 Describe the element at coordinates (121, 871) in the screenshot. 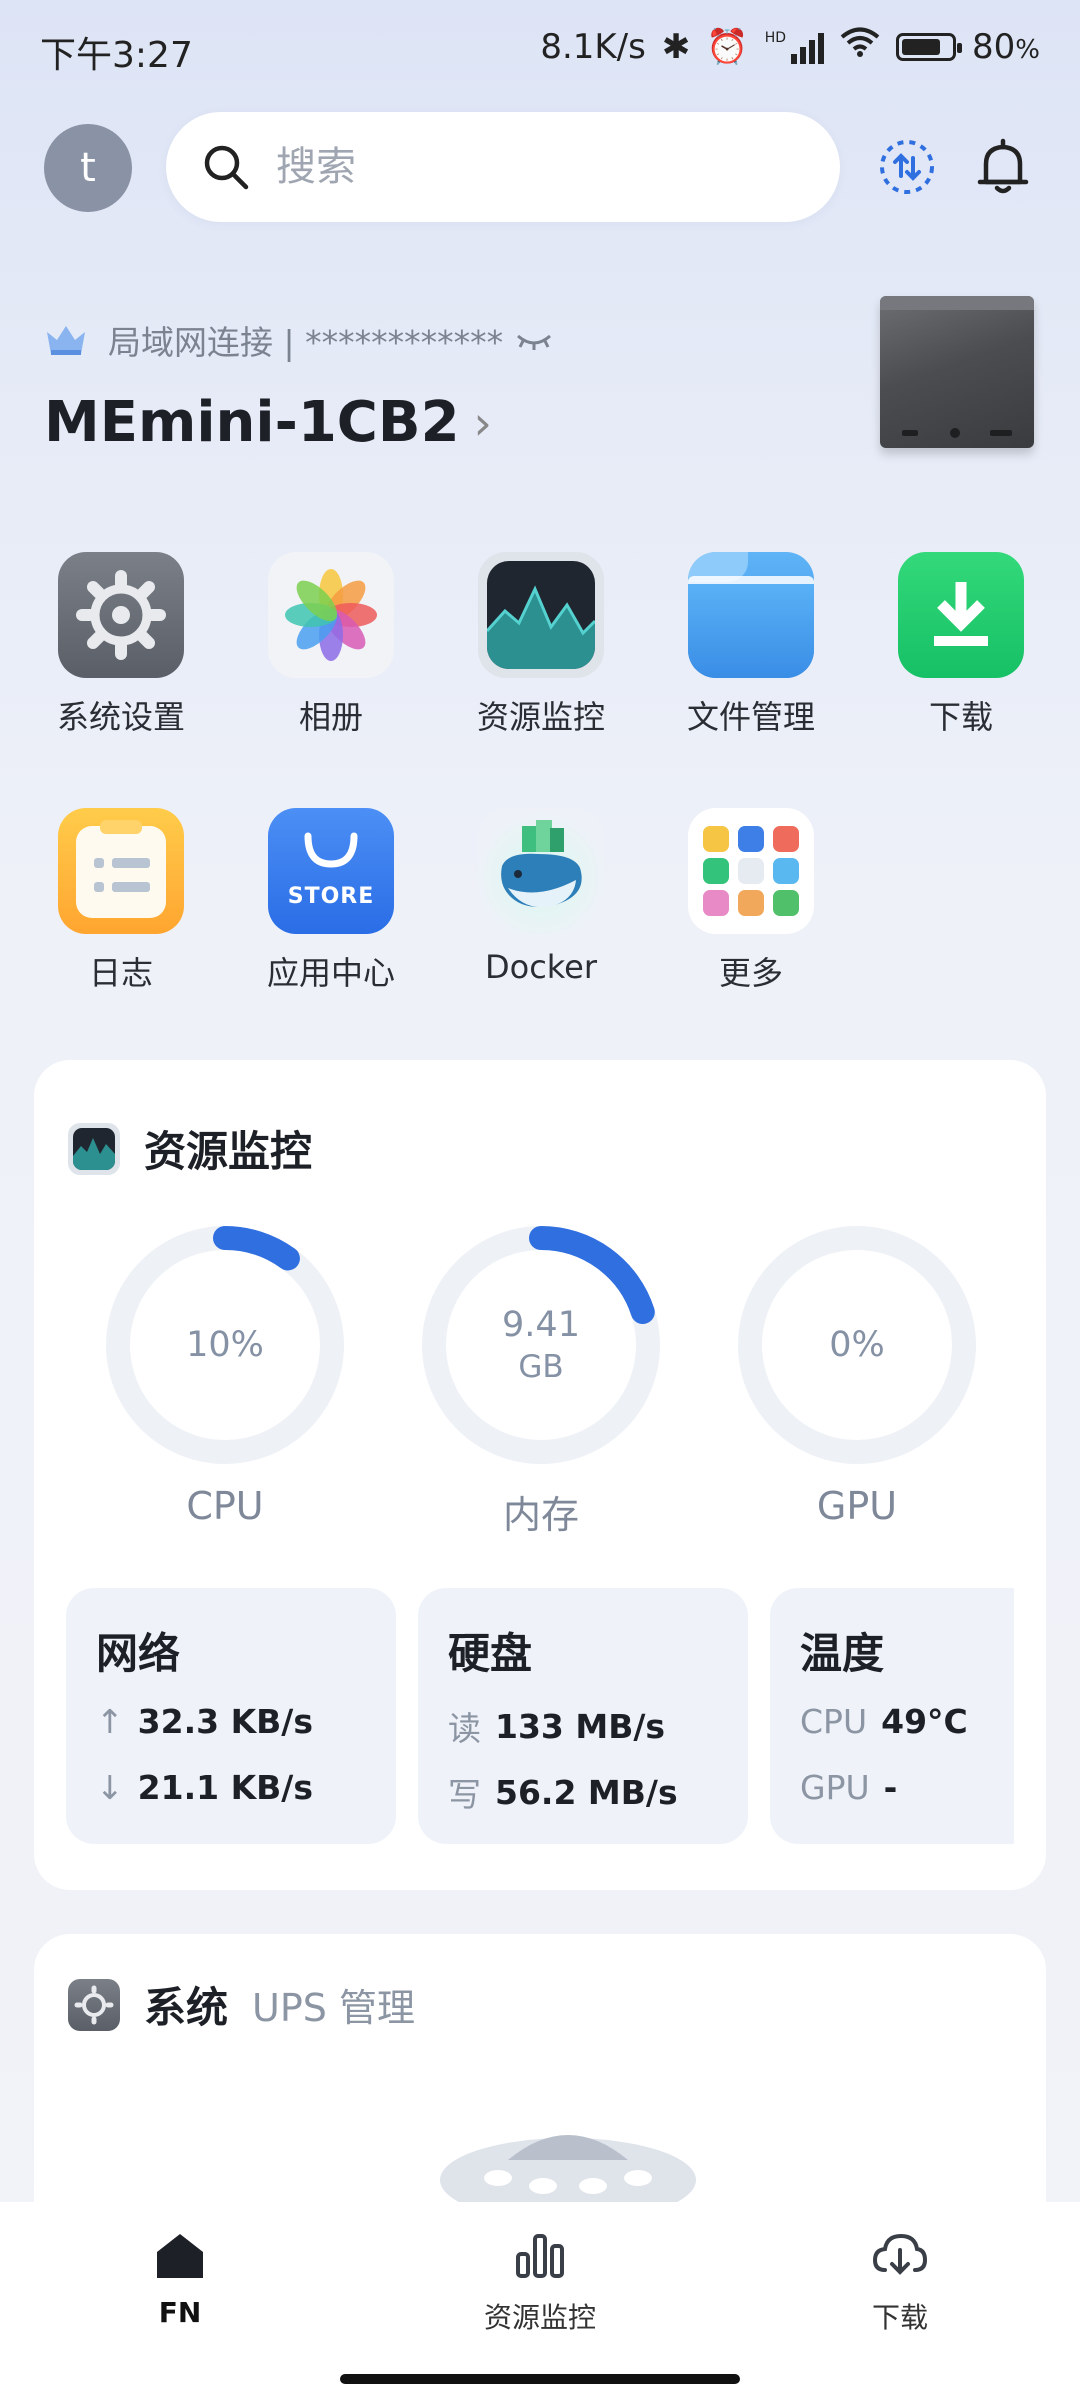

I see `log-icon` at that location.